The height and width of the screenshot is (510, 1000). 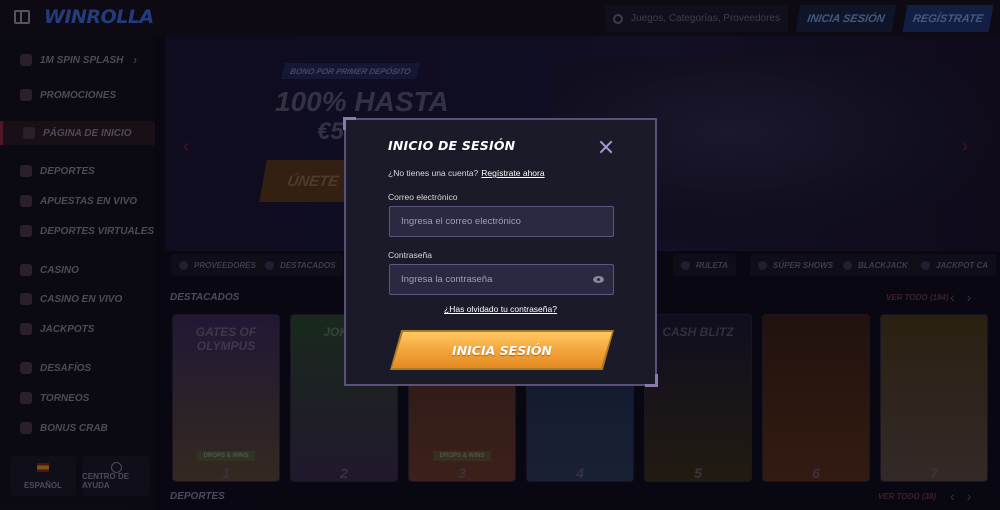 What do you see at coordinates (512, 173) in the screenshot?
I see `register-link: Regístrate ahora` at bounding box center [512, 173].